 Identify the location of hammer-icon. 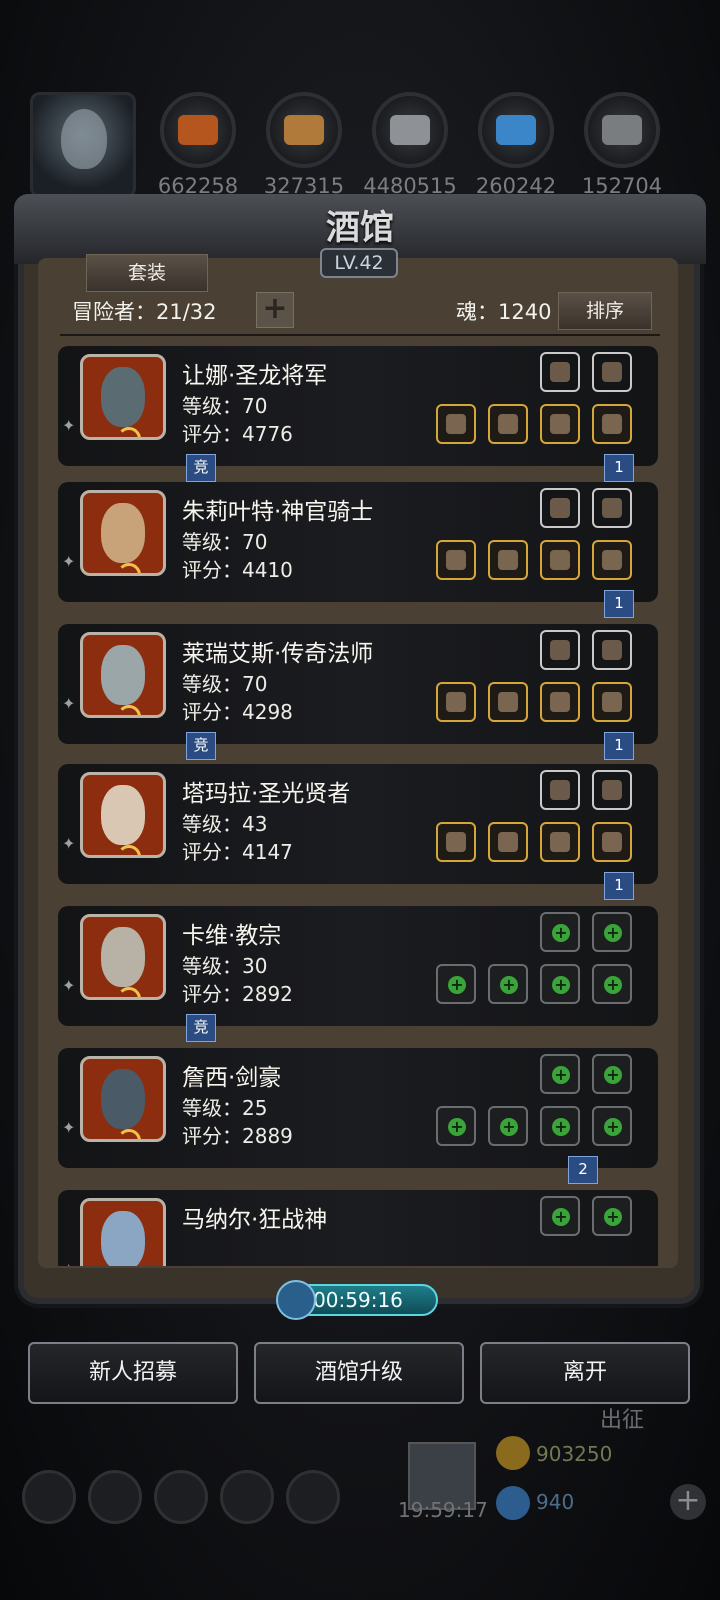
(456, 842).